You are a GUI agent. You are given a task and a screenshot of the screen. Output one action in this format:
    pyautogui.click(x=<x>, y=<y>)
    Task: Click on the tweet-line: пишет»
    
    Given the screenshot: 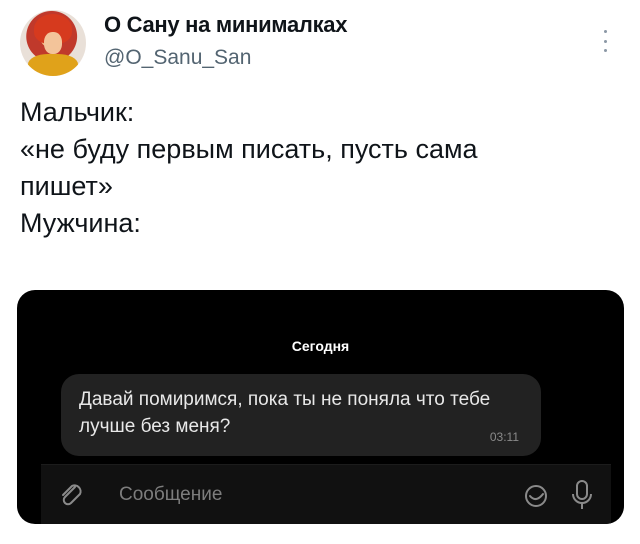 What is the action you would take?
    pyautogui.click(x=66, y=186)
    